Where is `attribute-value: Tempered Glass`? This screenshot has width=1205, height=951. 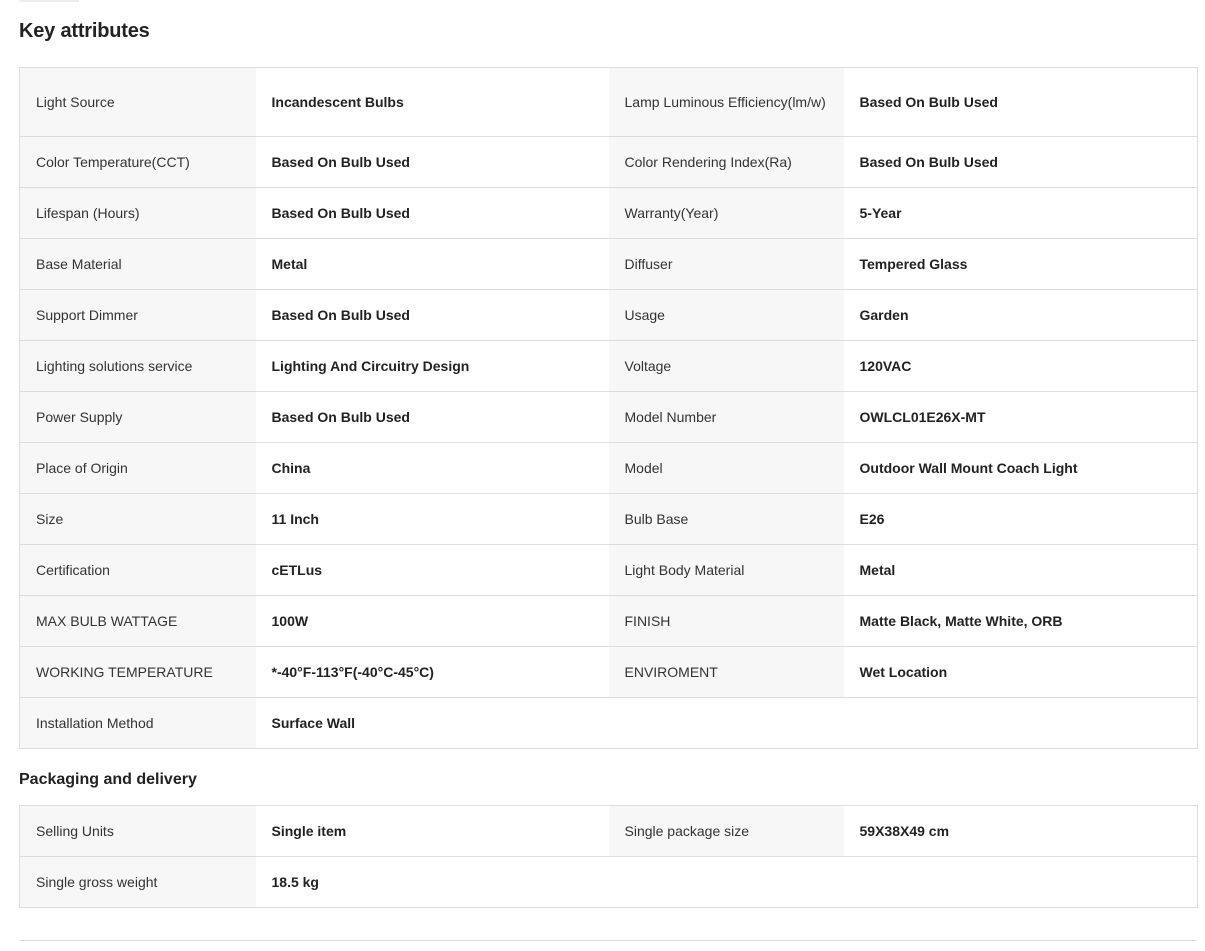
attribute-value: Tempered Glass is located at coordinates (1020, 264).